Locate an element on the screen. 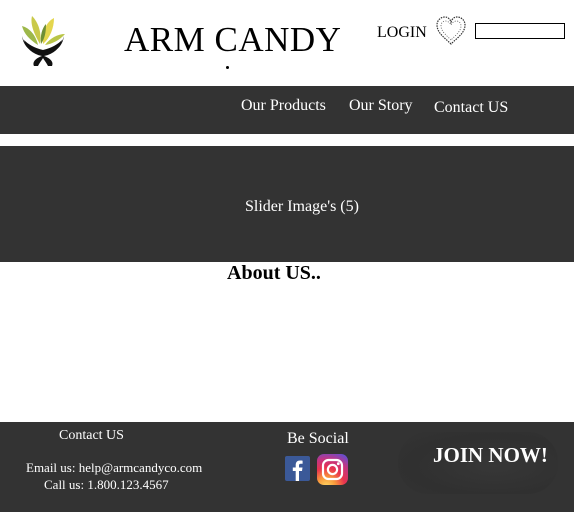  heart-icon is located at coordinates (451, 31).